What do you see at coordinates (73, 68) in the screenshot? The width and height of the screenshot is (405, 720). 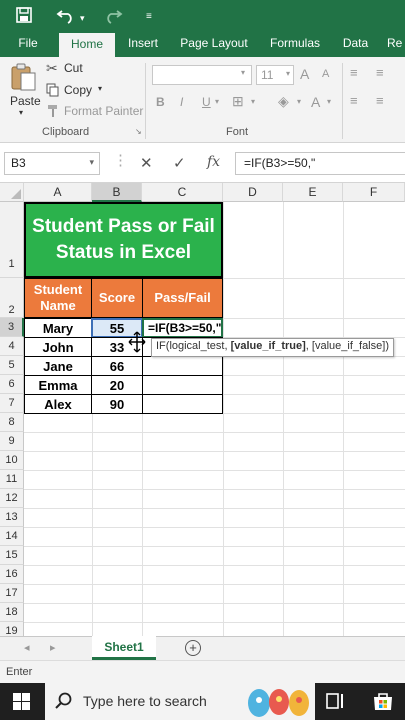 I see `cut-button: Cut` at bounding box center [73, 68].